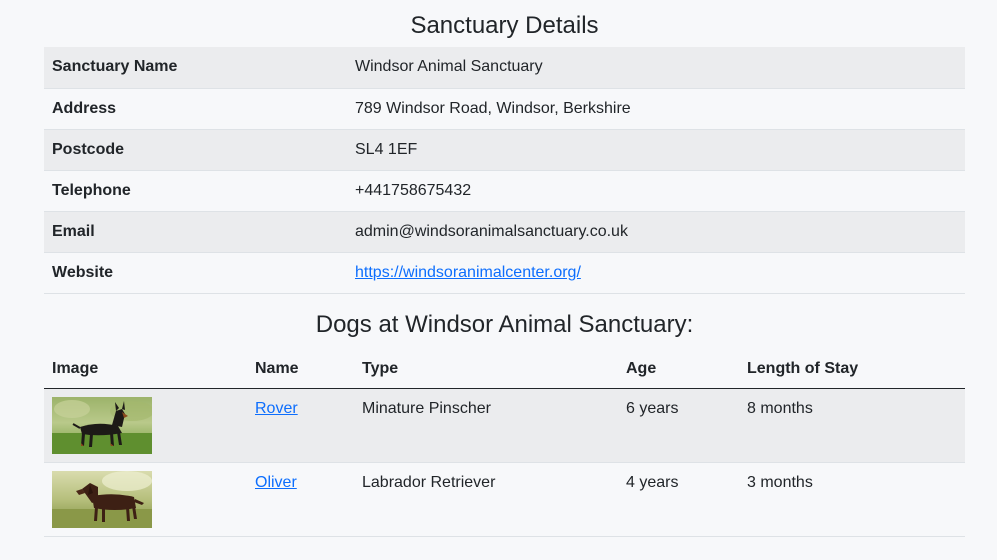  Describe the element at coordinates (300, 369) in the screenshot. I see `column-header-name: Name` at that location.